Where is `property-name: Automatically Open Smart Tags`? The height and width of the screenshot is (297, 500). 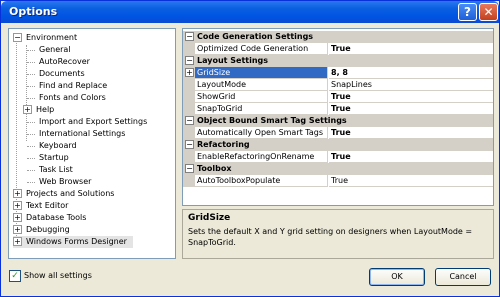 property-name: Automatically Open Smart Tags is located at coordinates (261, 133).